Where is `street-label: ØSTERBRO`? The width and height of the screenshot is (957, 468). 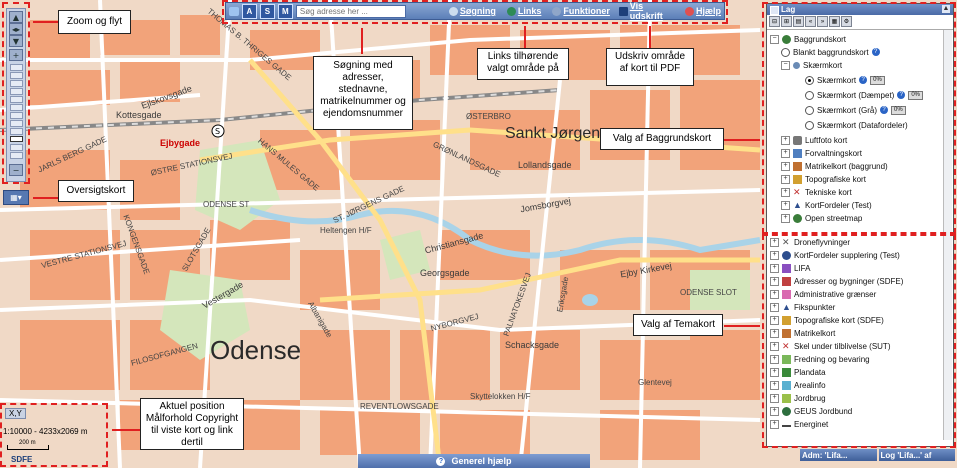 street-label: ØSTERBRO is located at coordinates (488, 116).